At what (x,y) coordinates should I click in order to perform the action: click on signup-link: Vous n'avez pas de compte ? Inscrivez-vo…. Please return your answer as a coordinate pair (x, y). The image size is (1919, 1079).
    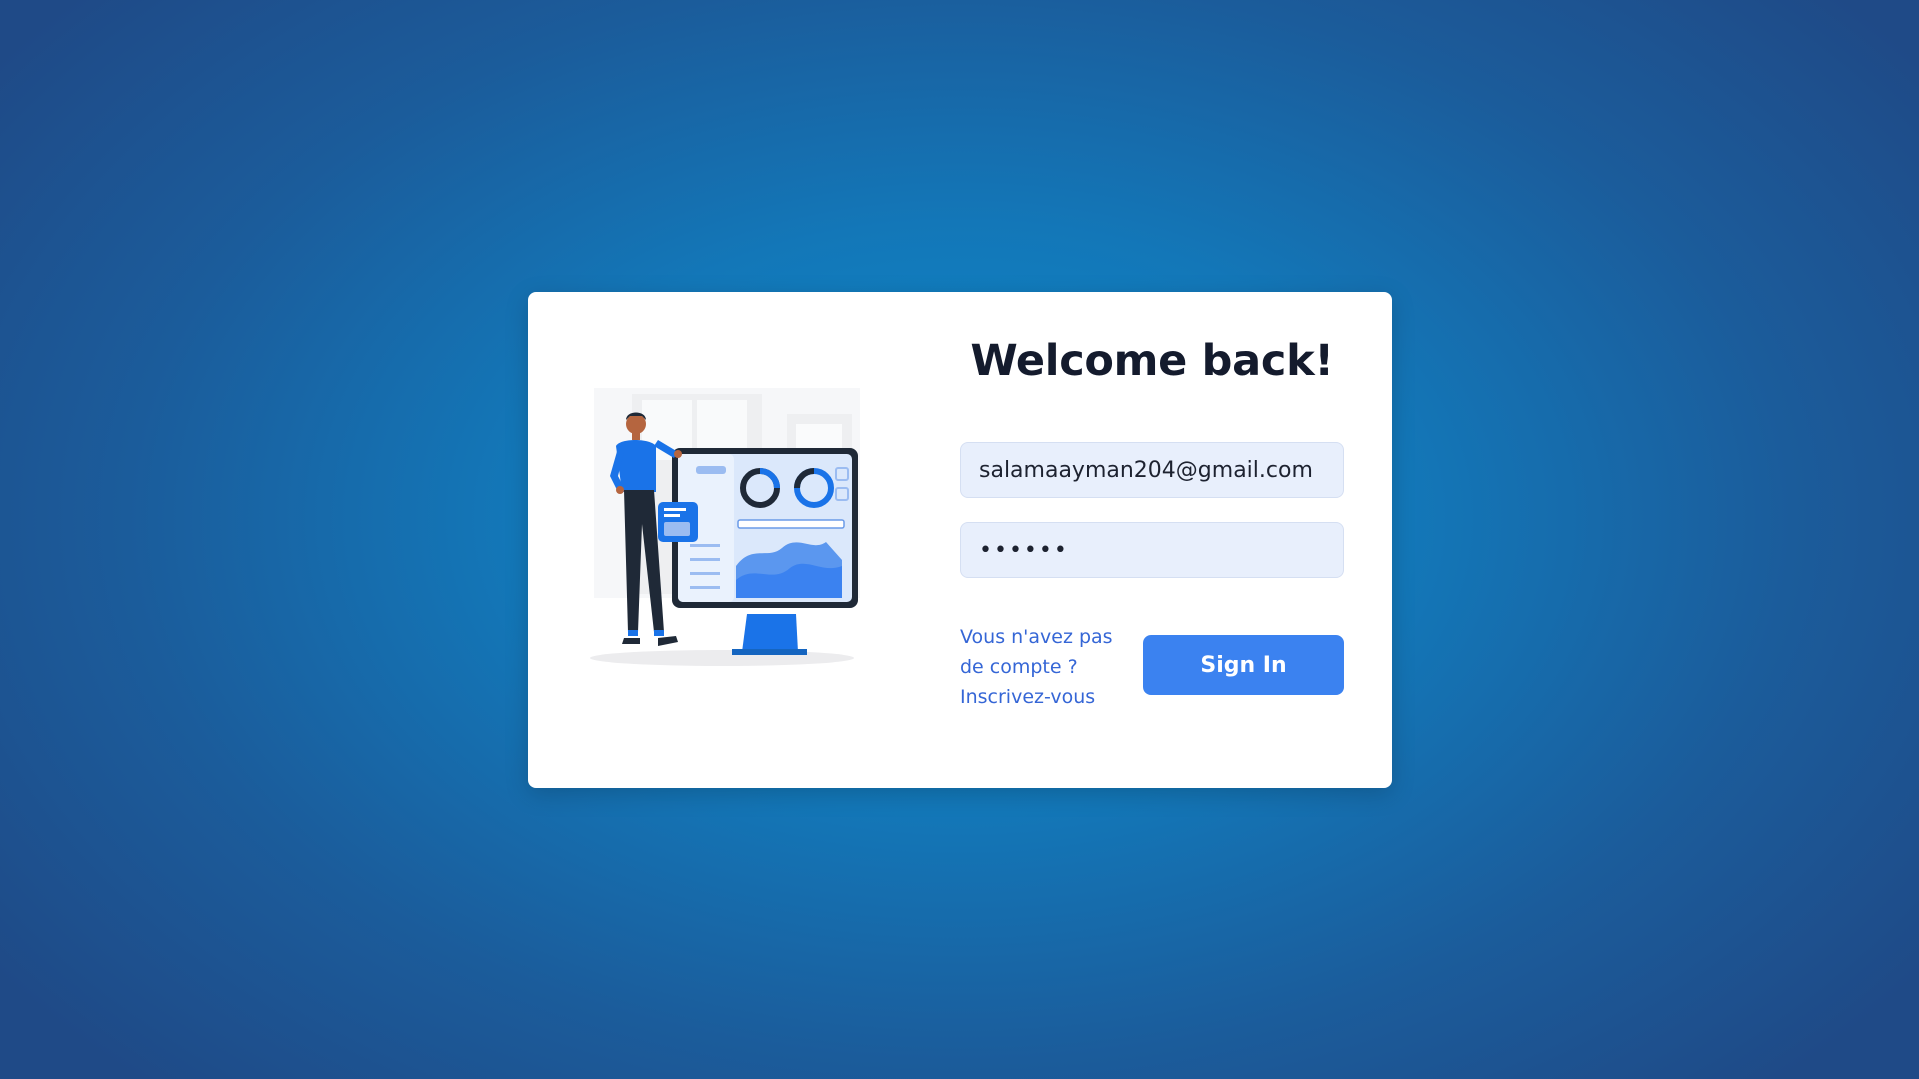
    Looking at the image, I should click on (1051, 667).